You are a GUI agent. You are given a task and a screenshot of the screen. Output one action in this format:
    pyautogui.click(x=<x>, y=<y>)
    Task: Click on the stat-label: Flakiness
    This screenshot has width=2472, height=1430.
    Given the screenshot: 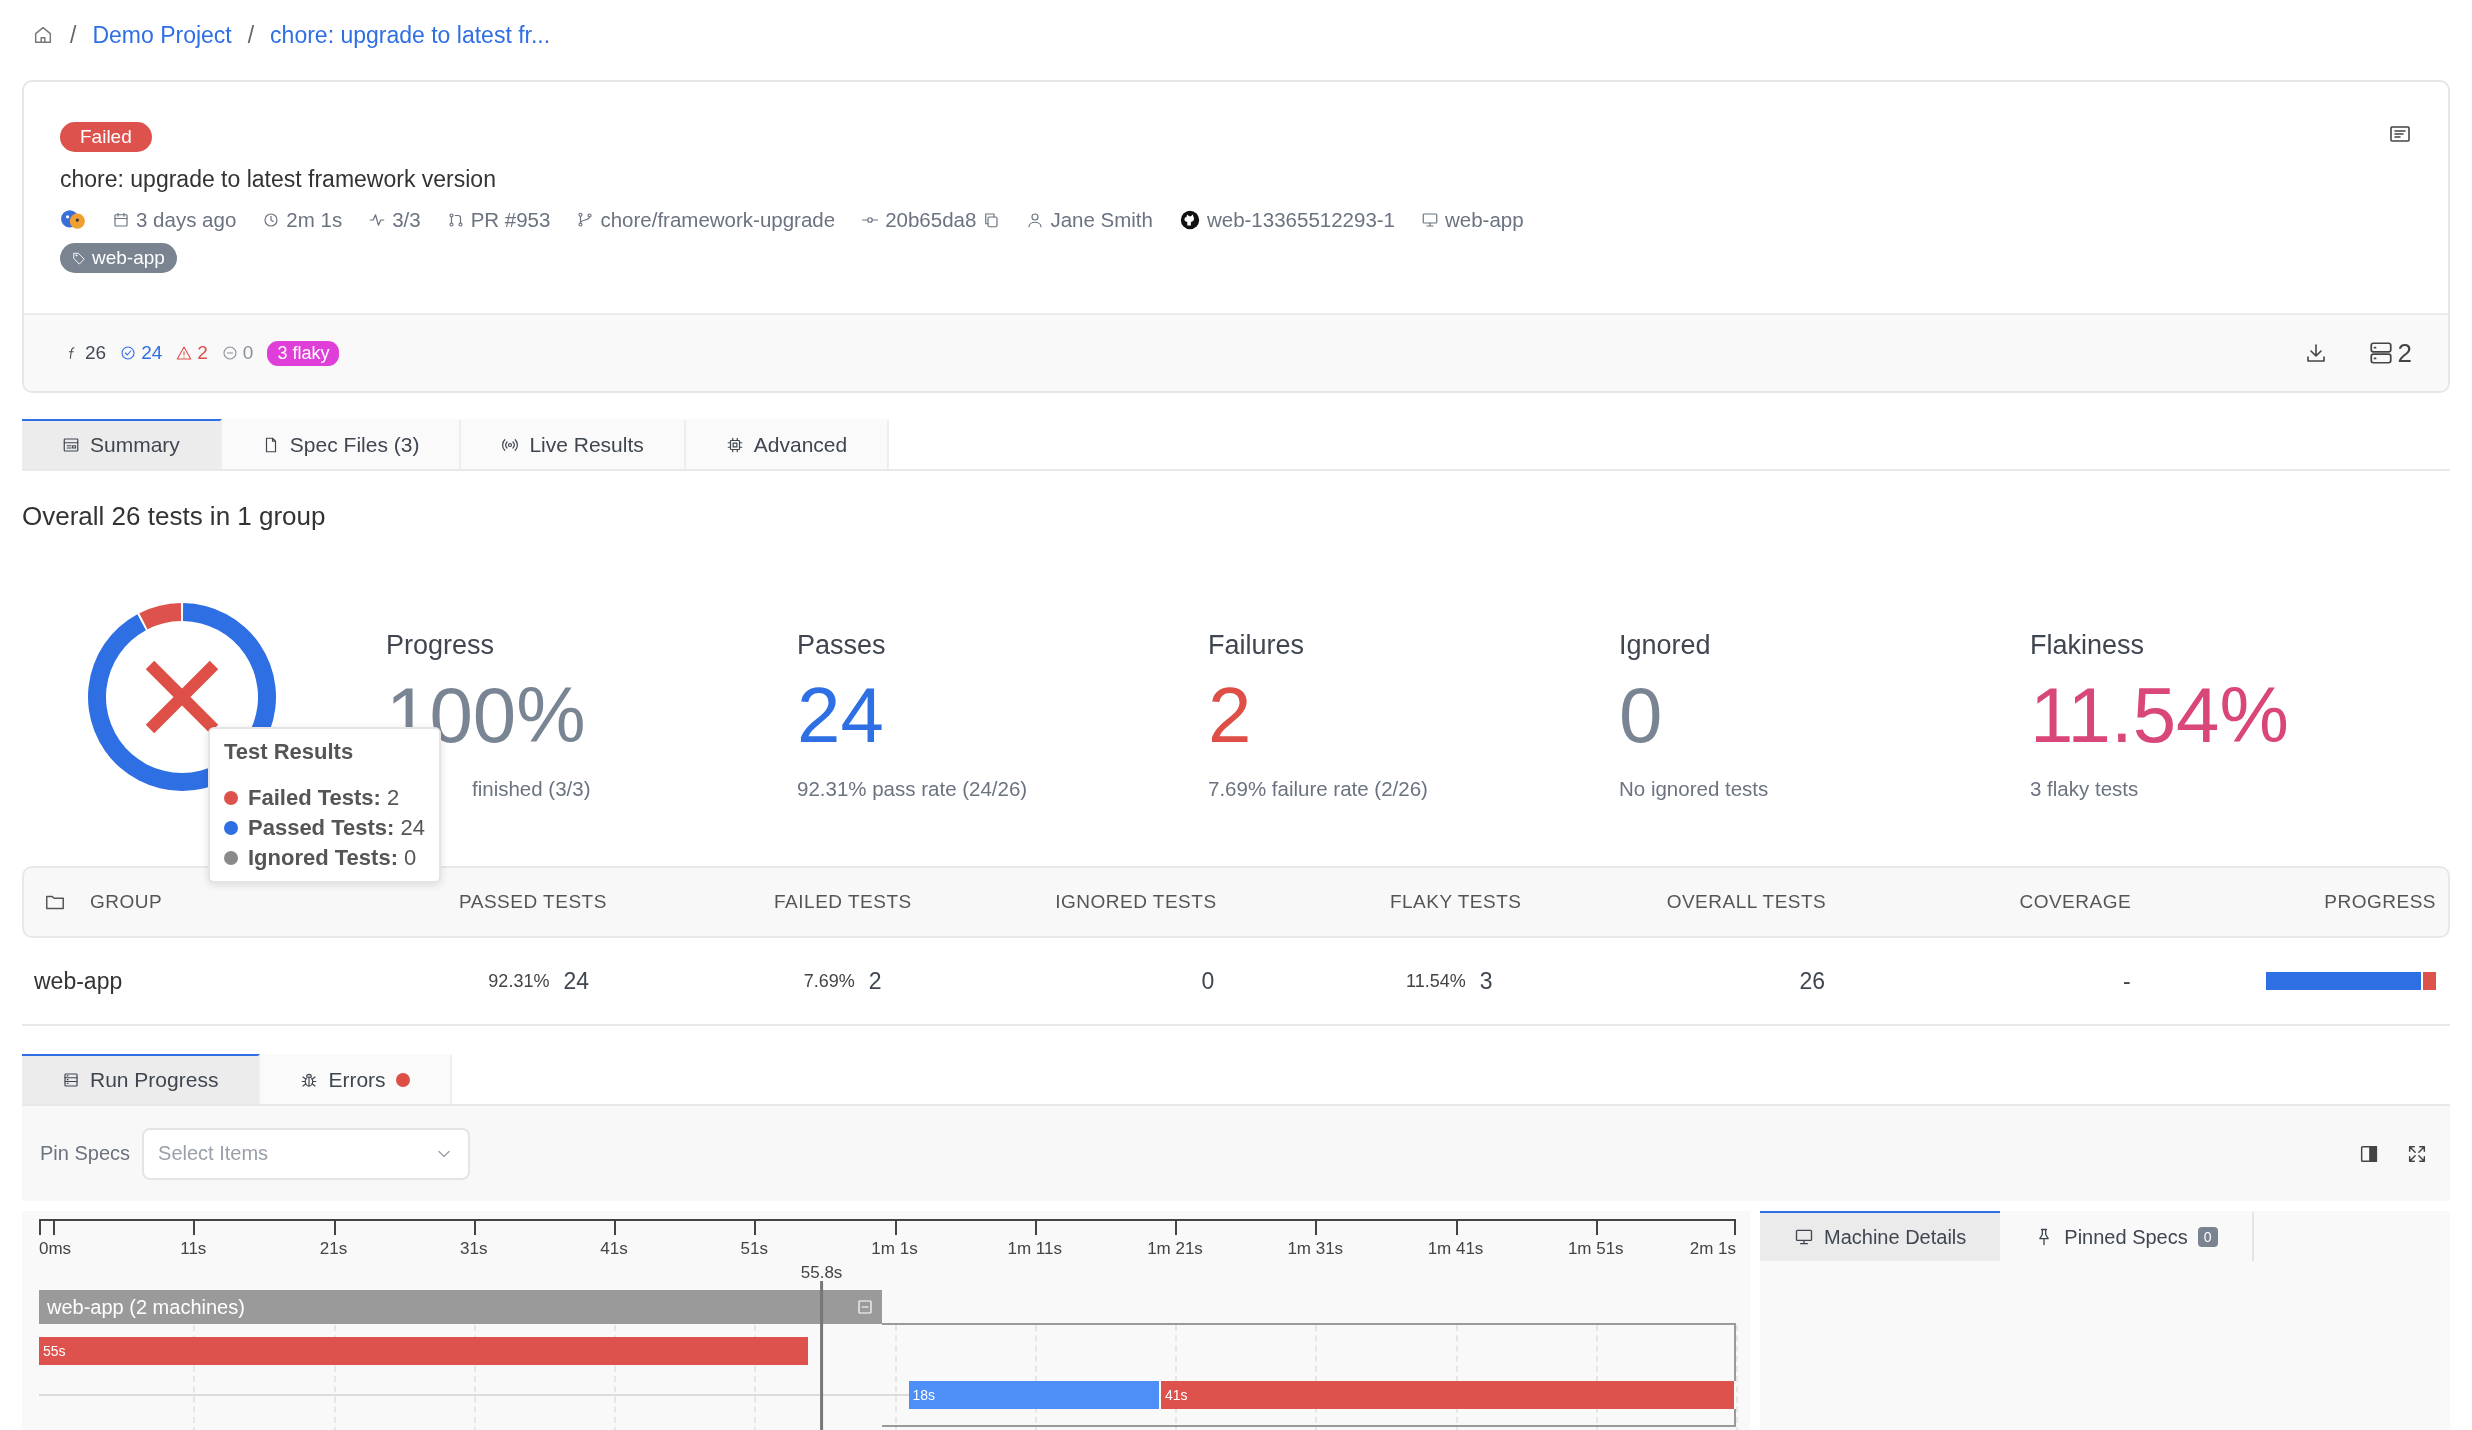 What is the action you would take?
    pyautogui.click(x=2088, y=645)
    